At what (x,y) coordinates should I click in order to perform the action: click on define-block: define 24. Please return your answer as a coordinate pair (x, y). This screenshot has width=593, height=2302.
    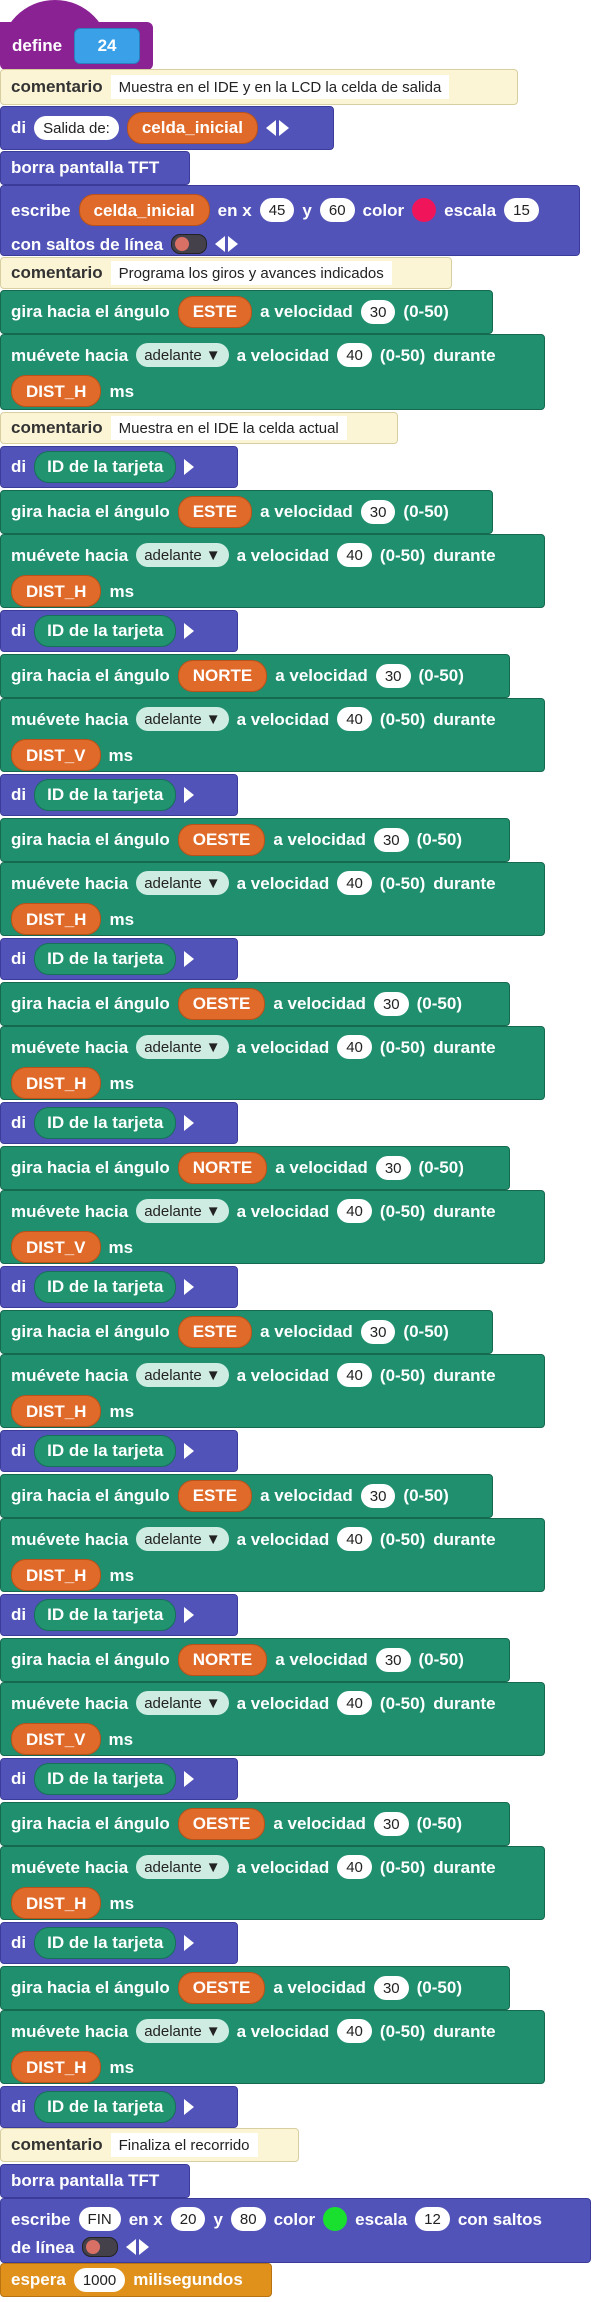
    Looking at the image, I should click on (76, 35).